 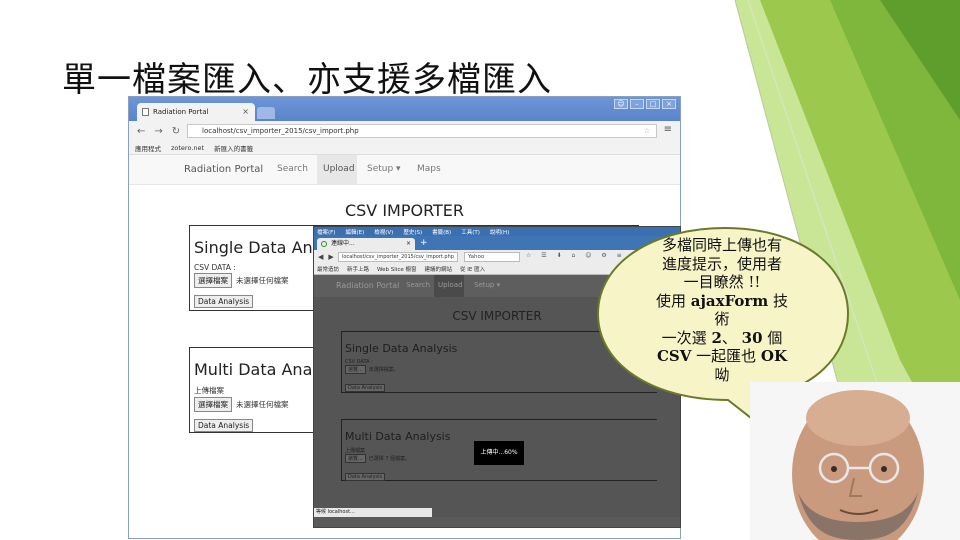 What do you see at coordinates (412, 232) in the screenshot?
I see `menu-history: 歷史(S)` at bounding box center [412, 232].